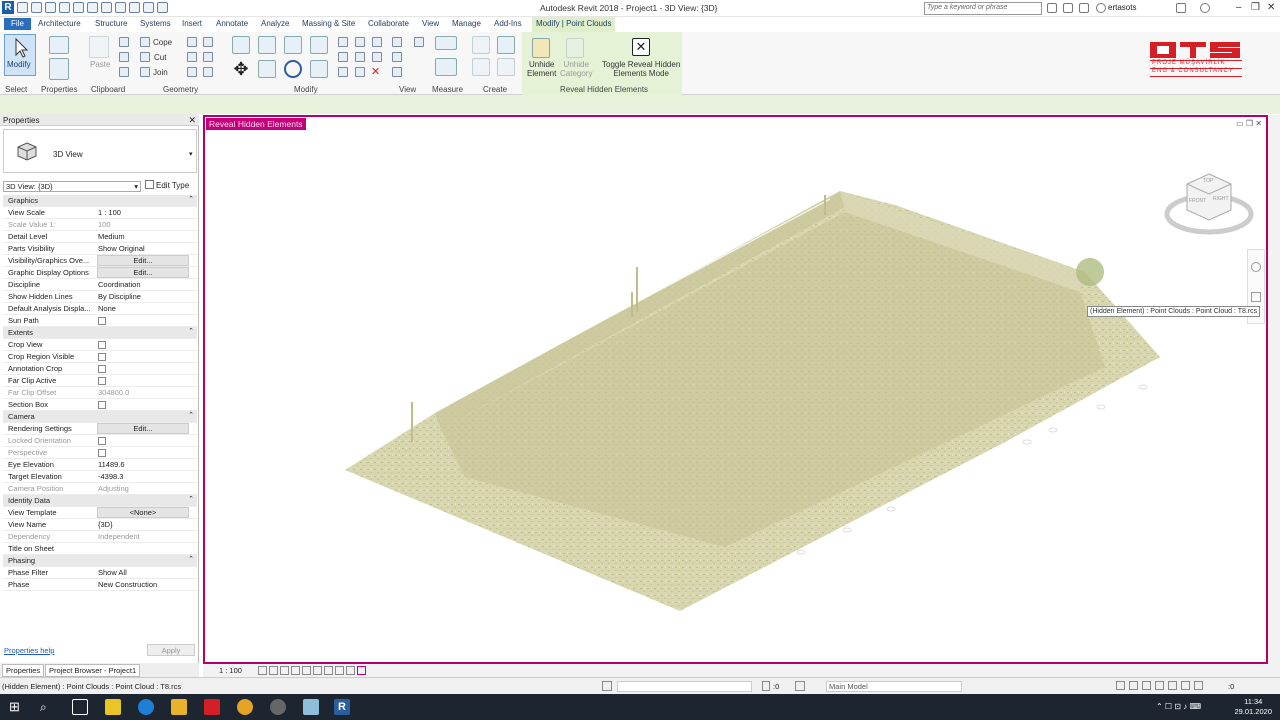 Image resolution: width=1280 pixels, height=720 pixels. What do you see at coordinates (1239, 7) in the screenshot?
I see `minimize-icon: –` at bounding box center [1239, 7].